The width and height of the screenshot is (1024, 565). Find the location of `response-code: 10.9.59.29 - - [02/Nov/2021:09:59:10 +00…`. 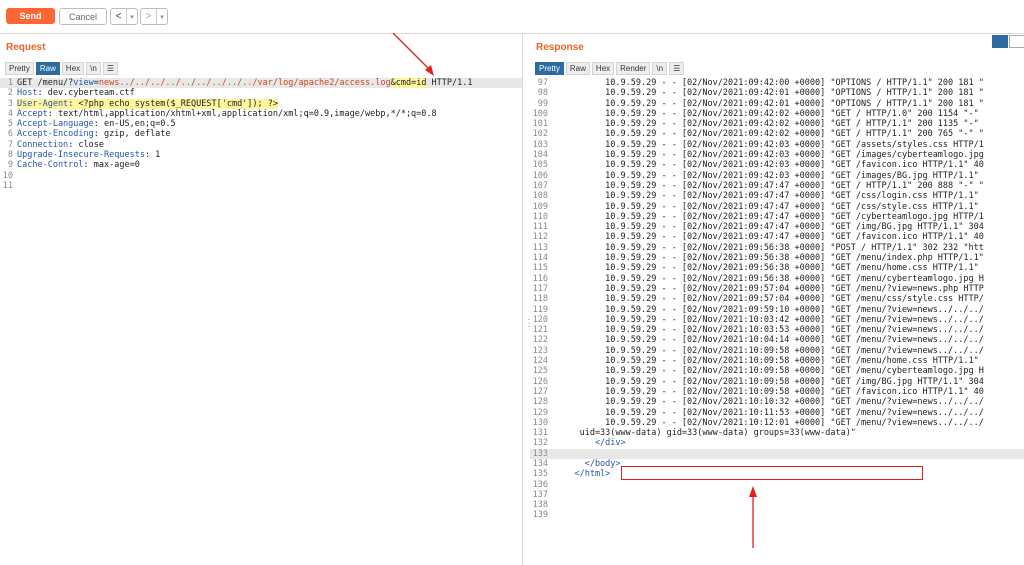

response-code: 10.9.59.29 - - [02/Nov/2021:09:59:10 +00… is located at coordinates (769, 309).